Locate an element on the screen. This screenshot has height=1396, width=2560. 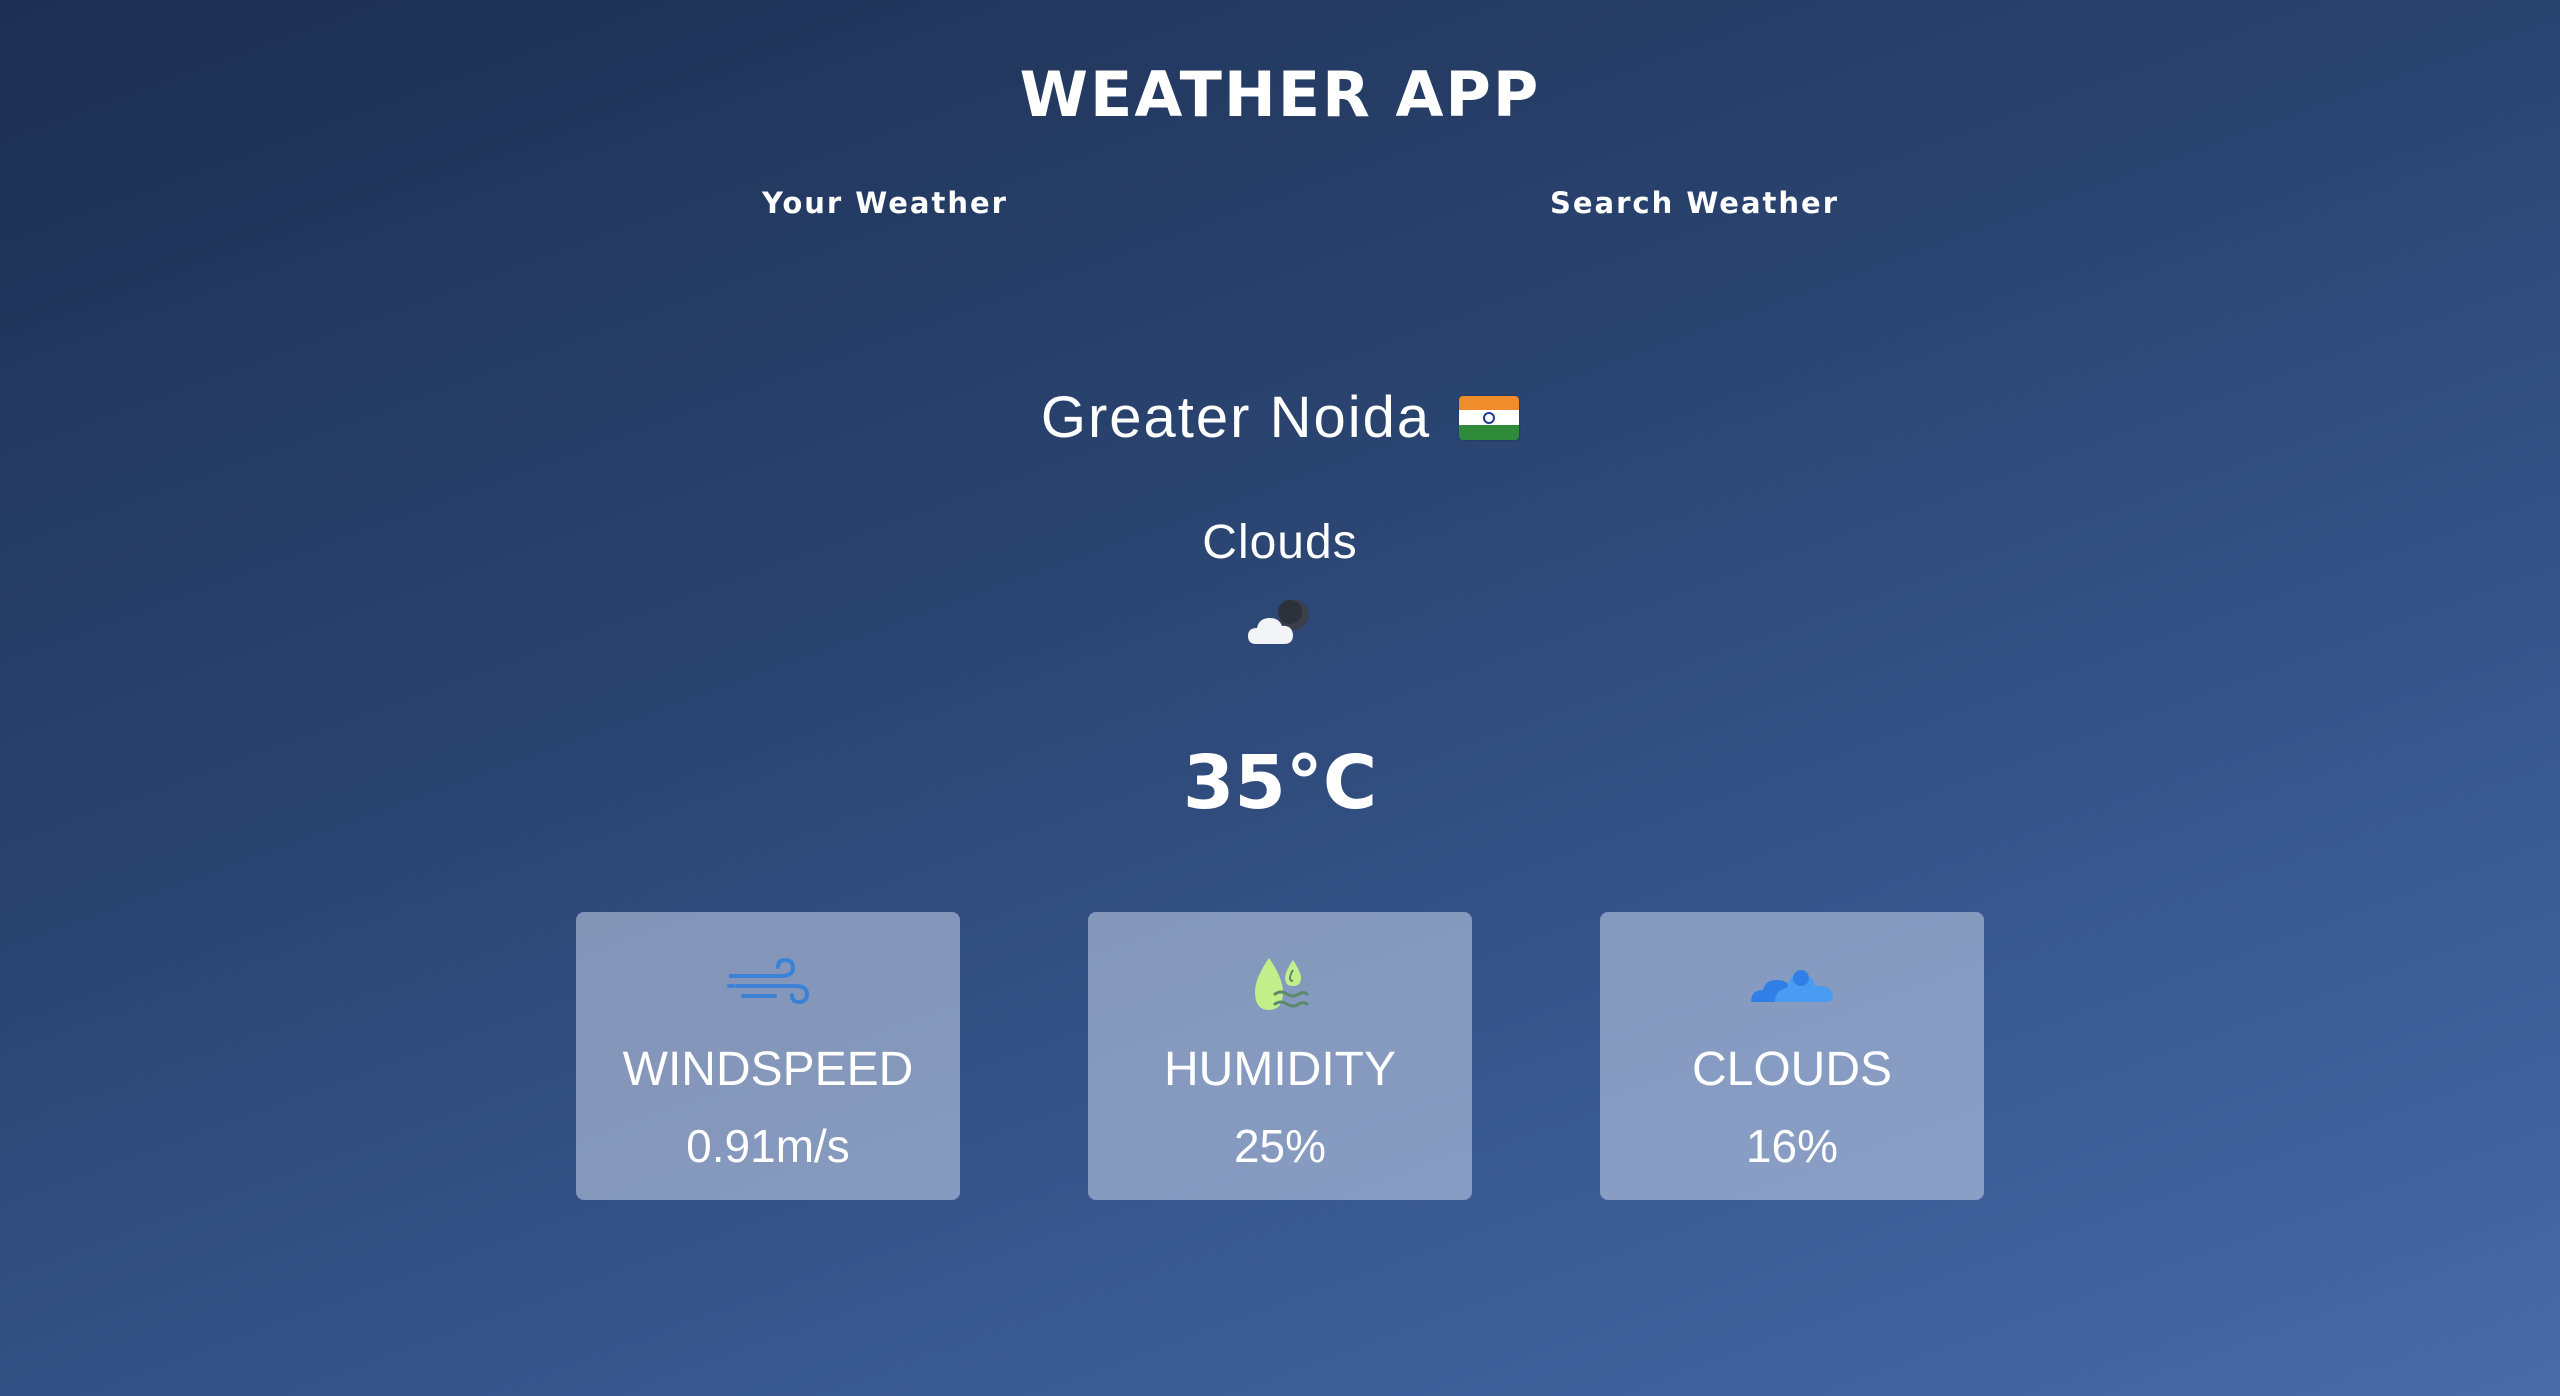
humidity-label: HUMIDITY is located at coordinates (1280, 1069).